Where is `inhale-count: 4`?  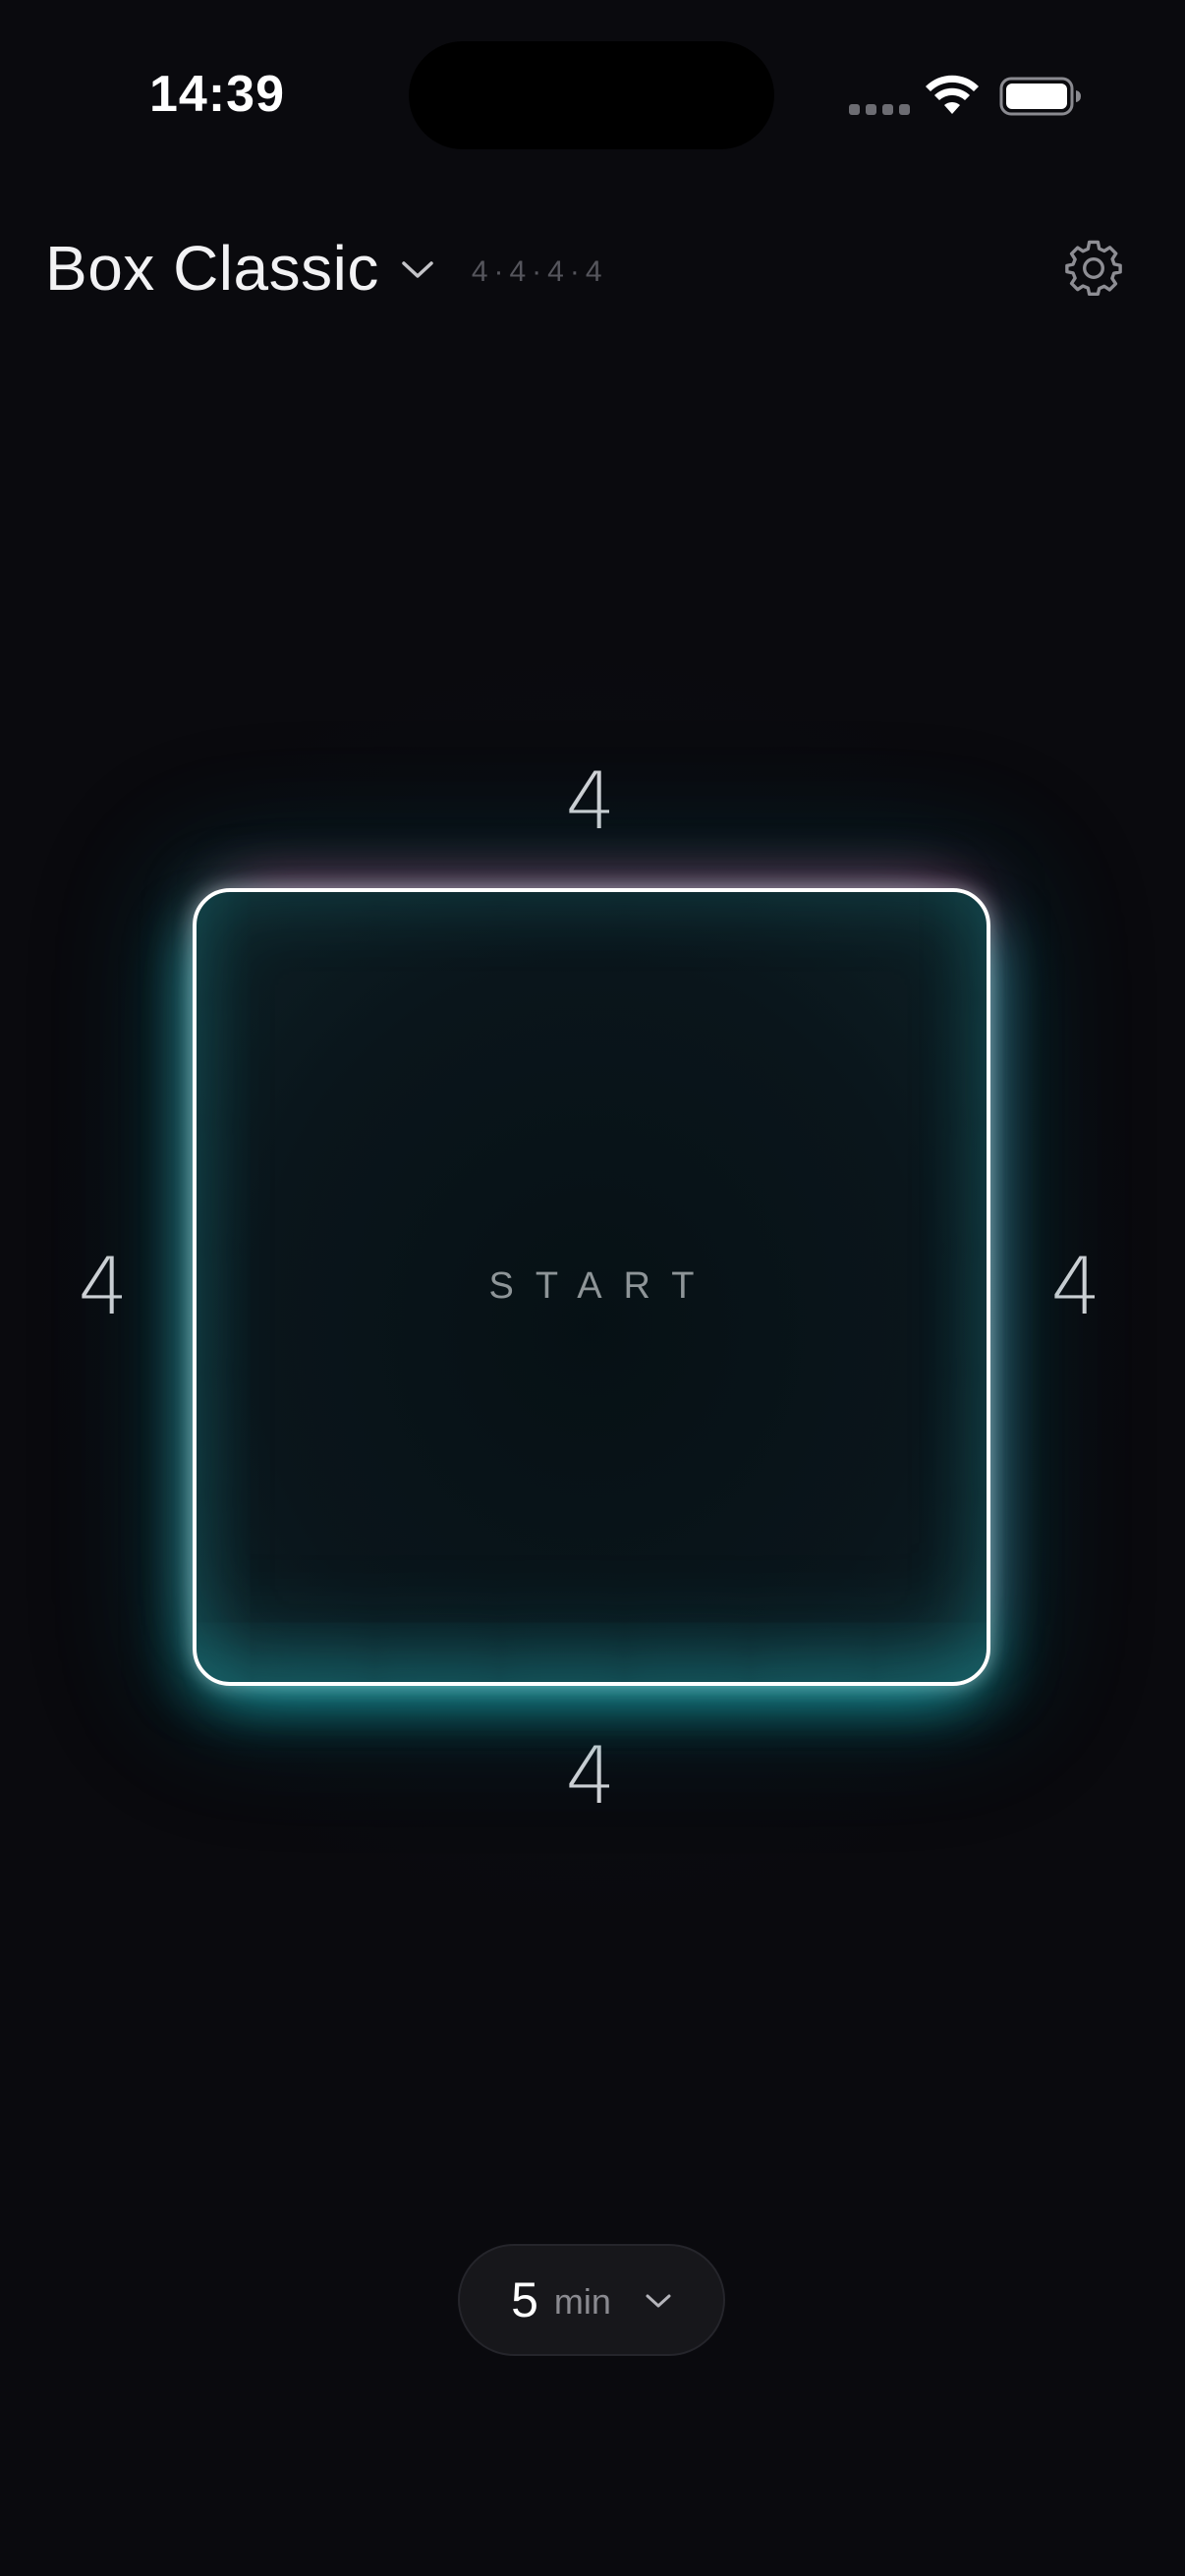 inhale-count: 4 is located at coordinates (591, 801).